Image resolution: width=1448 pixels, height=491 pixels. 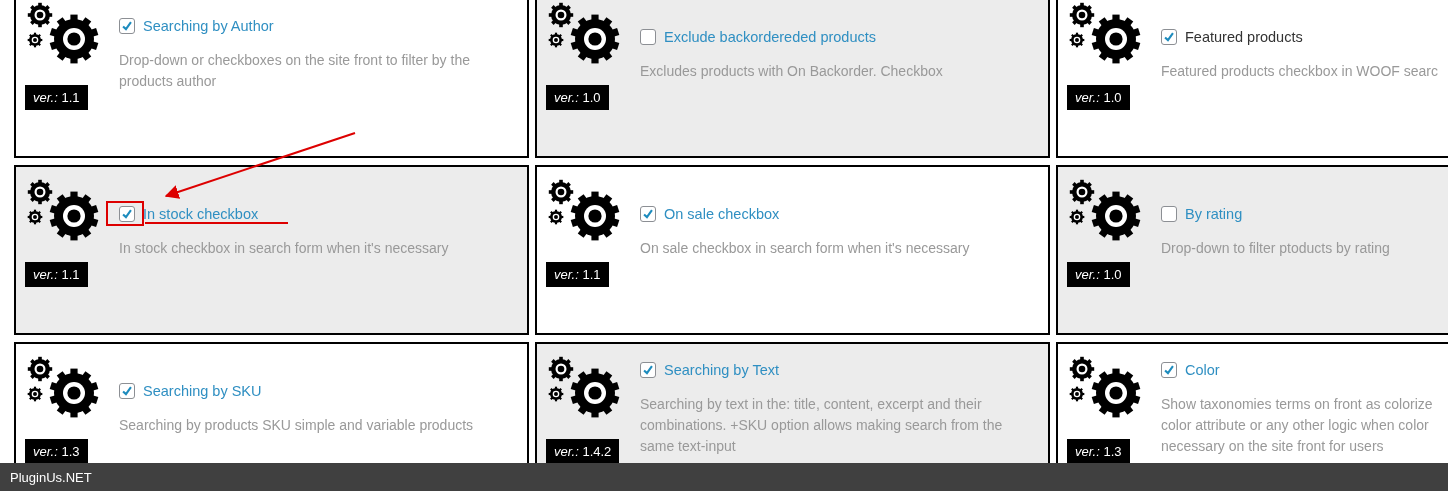 I want to click on plugin-title-link: Searching by Text, so click(x=721, y=369).